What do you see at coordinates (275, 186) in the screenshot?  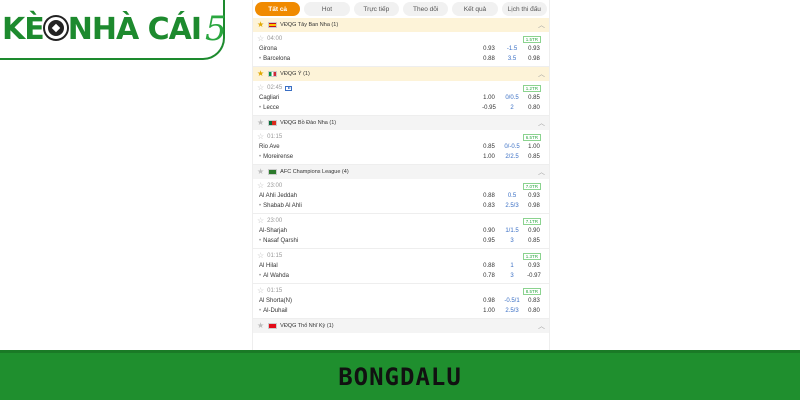 I see `kickoff-time: 23:00` at bounding box center [275, 186].